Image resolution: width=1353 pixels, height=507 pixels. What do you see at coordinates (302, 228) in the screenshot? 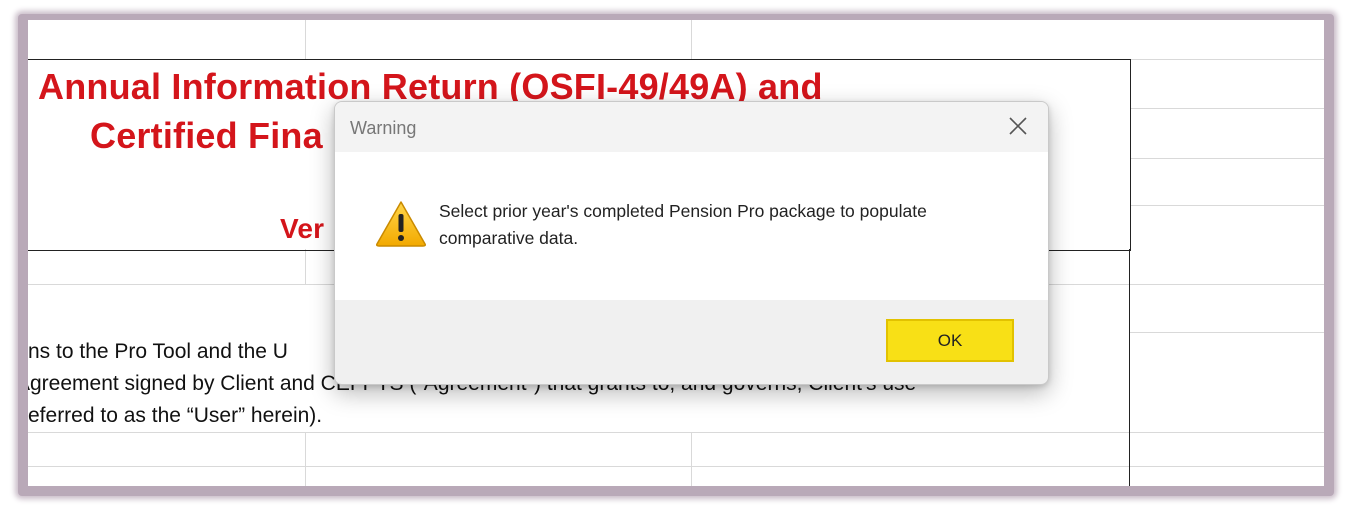
I see `sheet-version-label: Ver` at bounding box center [302, 228].